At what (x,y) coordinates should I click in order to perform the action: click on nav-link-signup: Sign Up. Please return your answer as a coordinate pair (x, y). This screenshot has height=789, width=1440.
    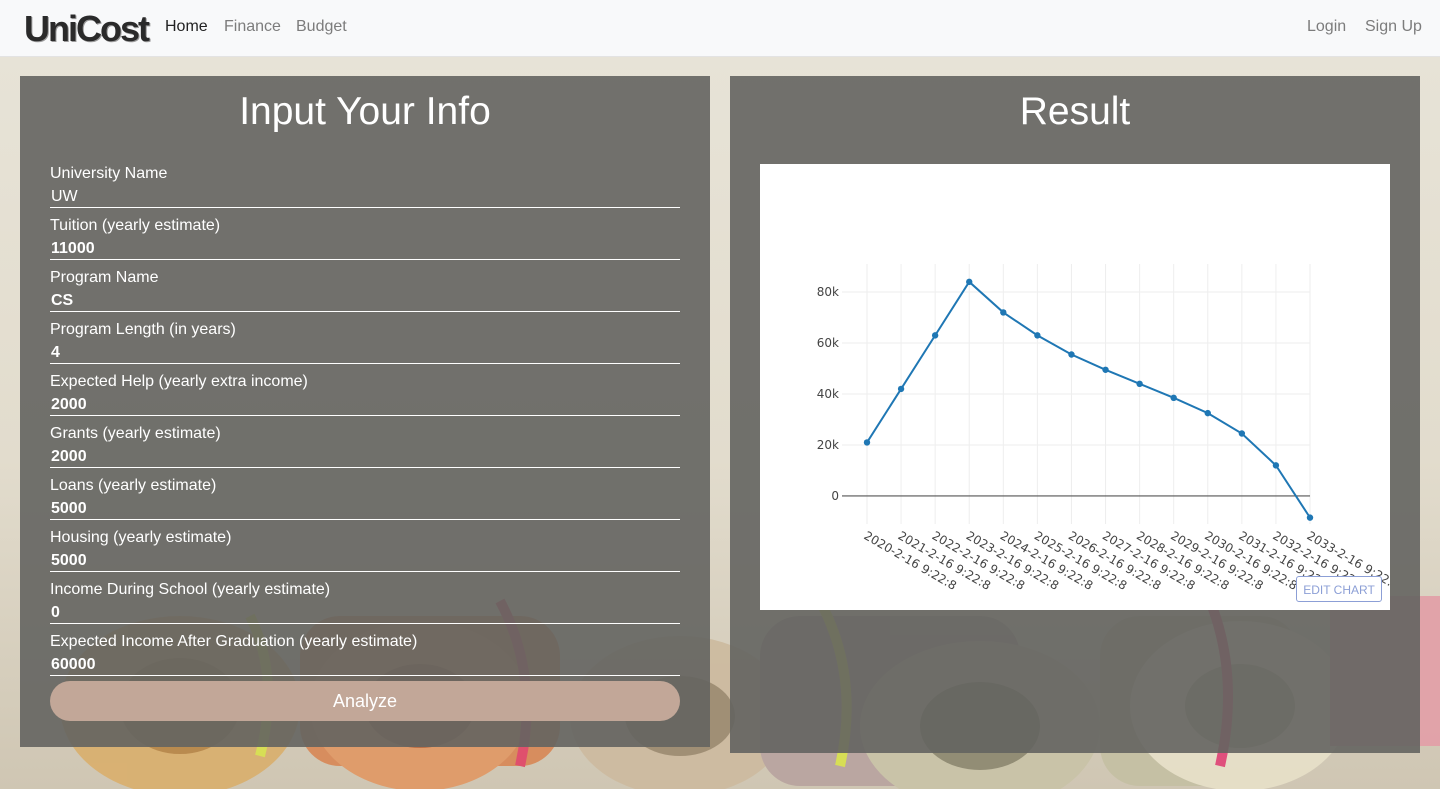
    Looking at the image, I should click on (1393, 27).